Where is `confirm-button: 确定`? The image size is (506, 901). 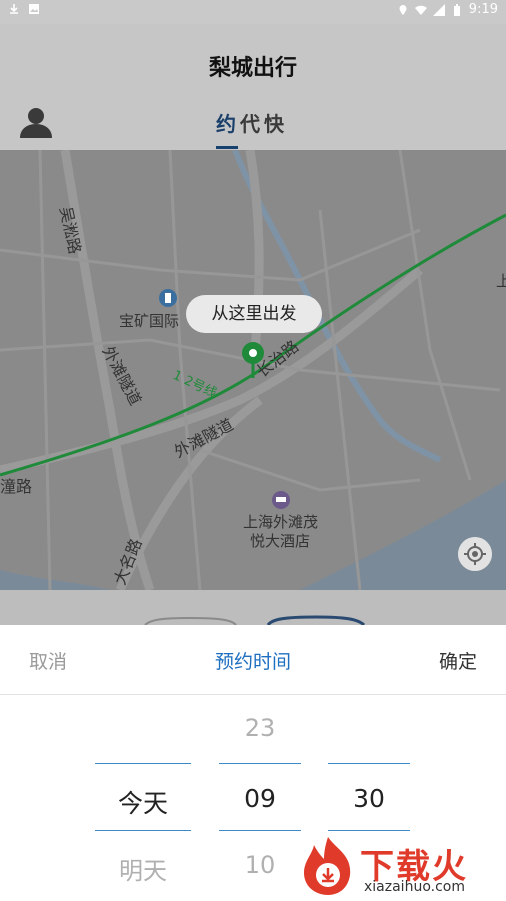 confirm-button: 确定 is located at coordinates (458, 660).